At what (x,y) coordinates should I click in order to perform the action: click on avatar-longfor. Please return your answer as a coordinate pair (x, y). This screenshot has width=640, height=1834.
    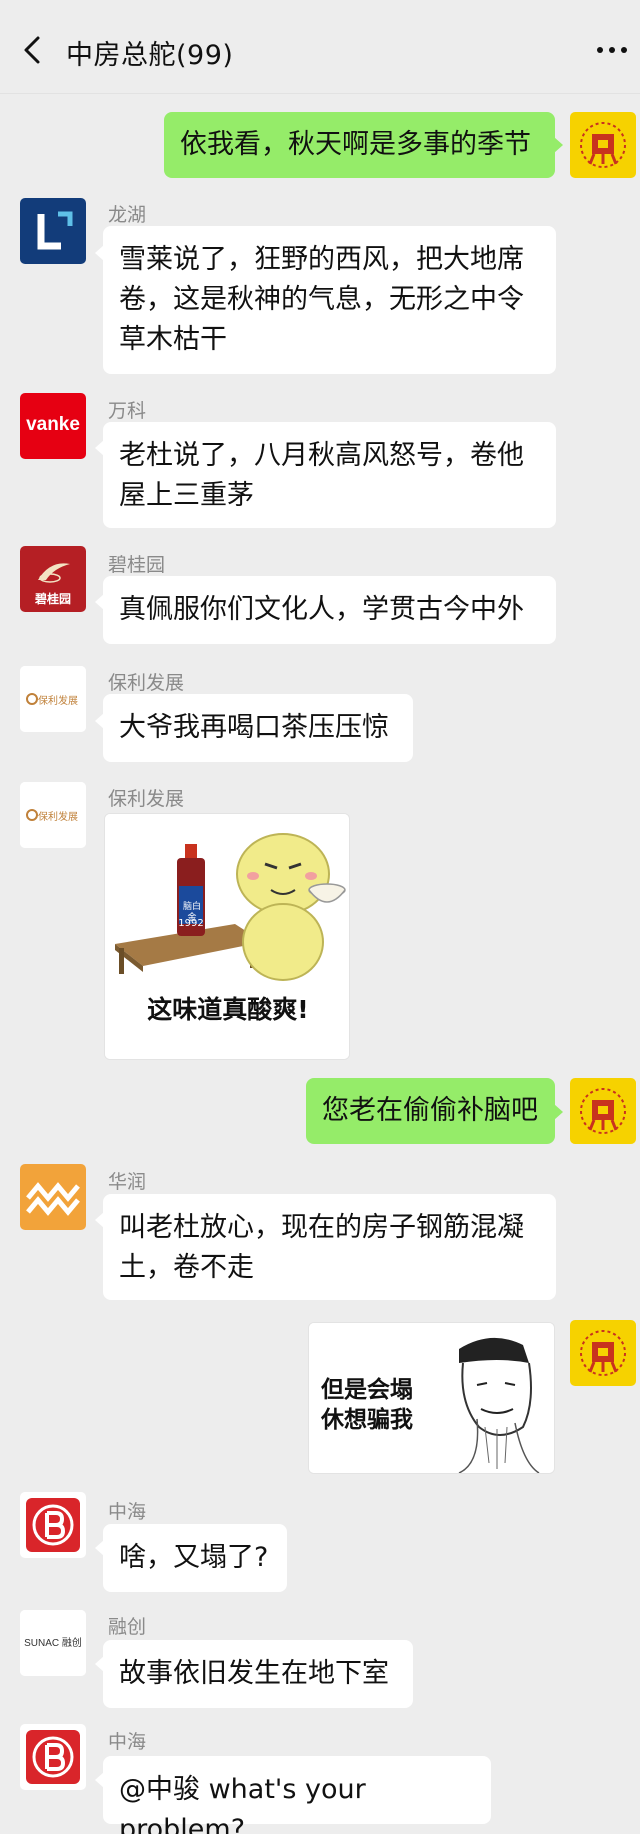
    Looking at the image, I should click on (53, 231).